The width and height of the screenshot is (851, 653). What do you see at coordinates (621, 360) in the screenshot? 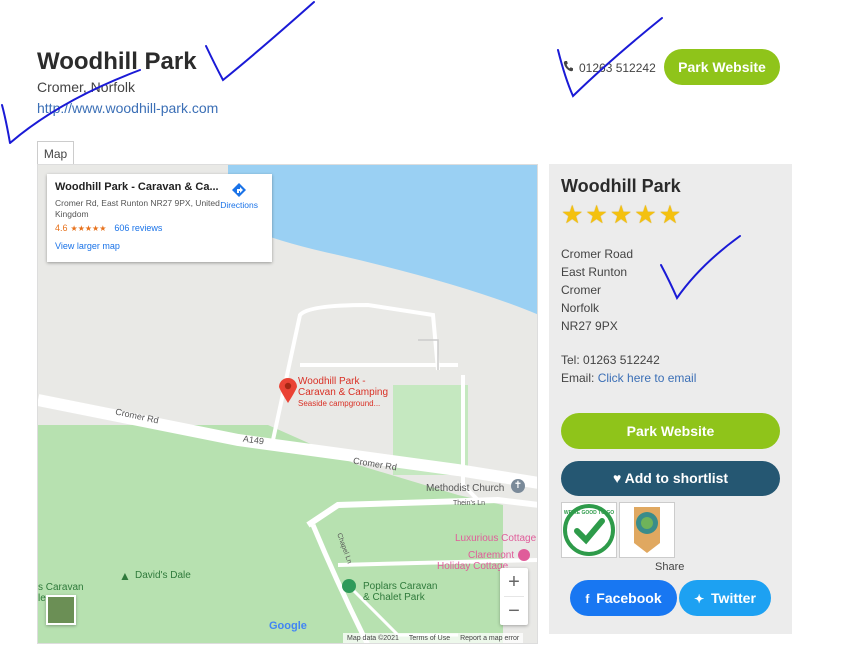
I see `tel-number: 01263 512242` at bounding box center [621, 360].